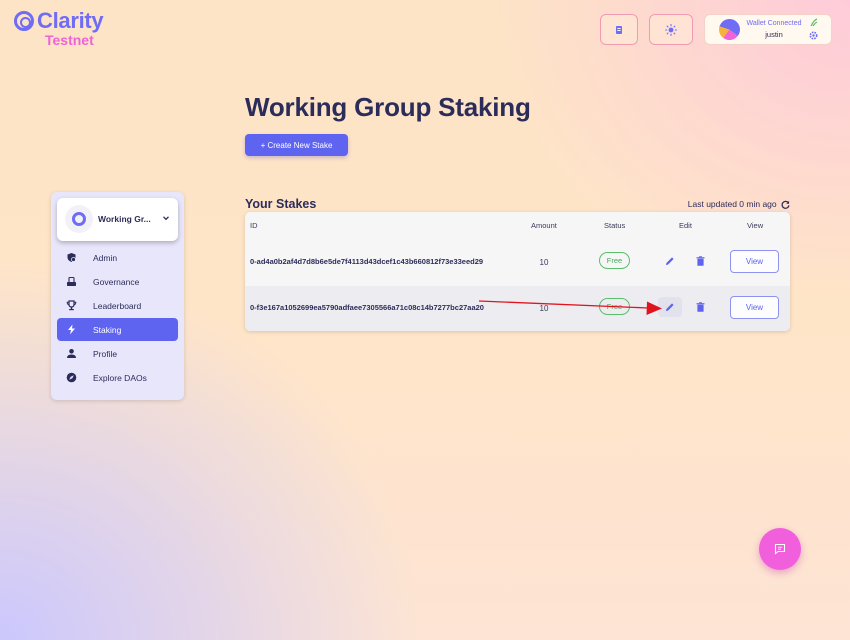 This screenshot has width=850, height=640. I want to click on stakes-title: Your Stakes, so click(281, 204).